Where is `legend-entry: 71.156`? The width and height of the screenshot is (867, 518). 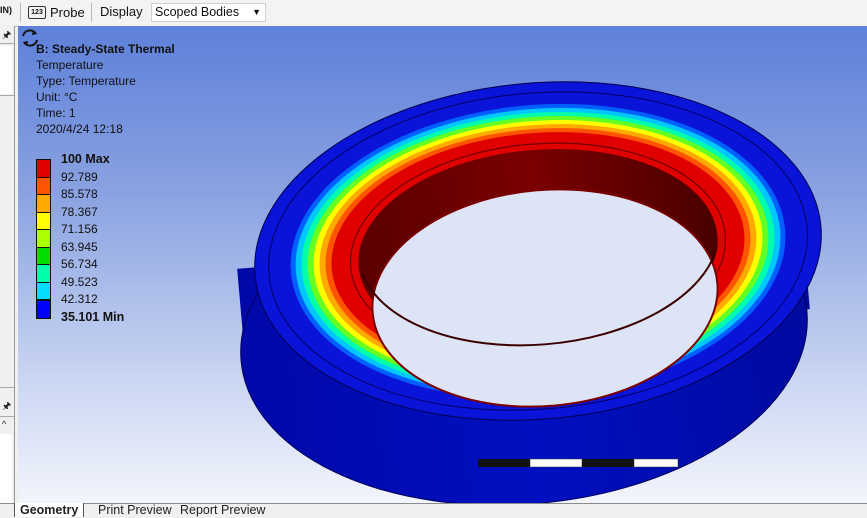 legend-entry: 71.156 is located at coordinates (101, 235).